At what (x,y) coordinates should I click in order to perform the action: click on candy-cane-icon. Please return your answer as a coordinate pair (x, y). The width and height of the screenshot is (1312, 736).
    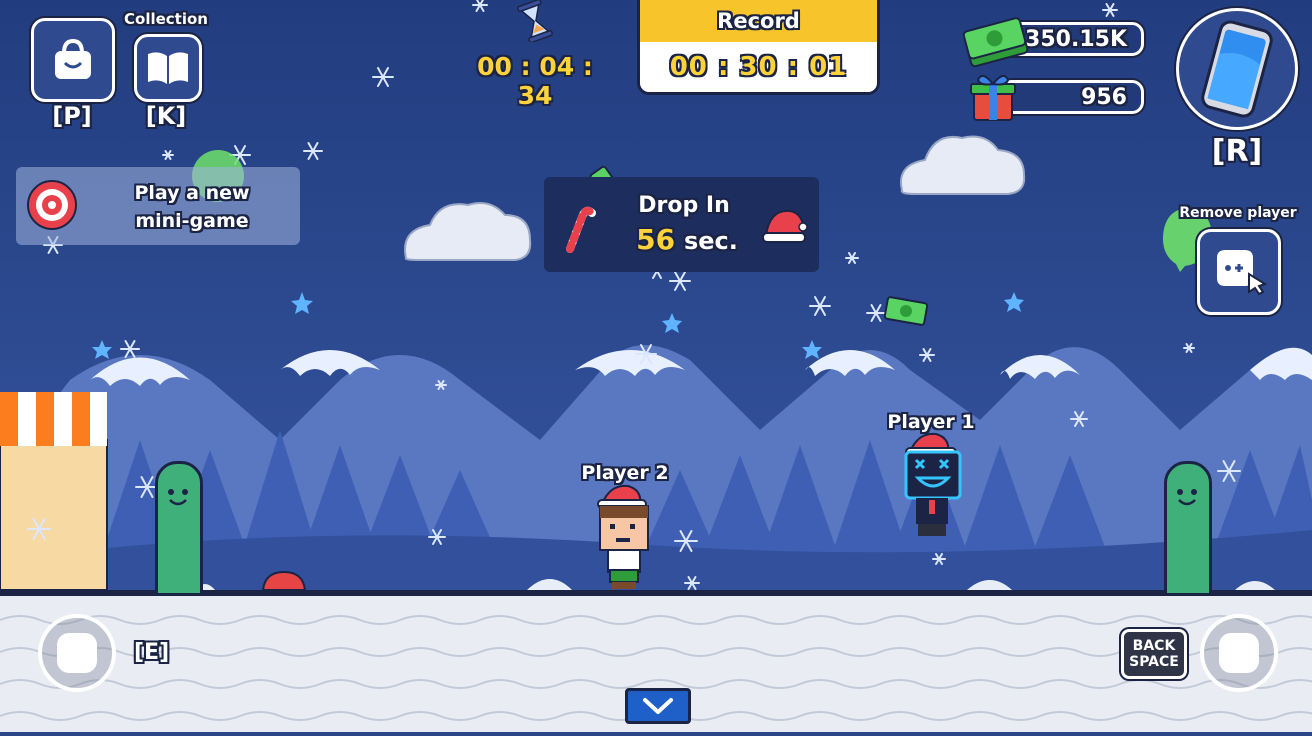
    Looking at the image, I should click on (581, 229).